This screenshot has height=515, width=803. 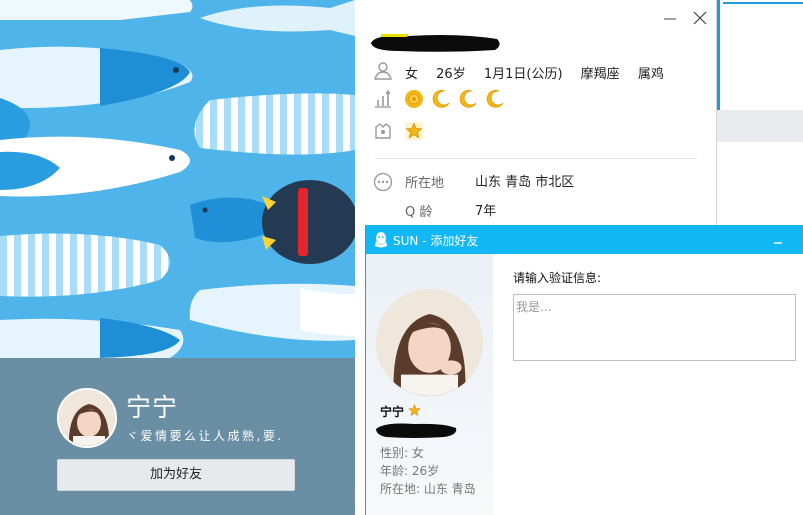 I want to click on basic-info-row: 女 26岁 1月1日(公历) 摩羯座 属鸡, so click(x=541, y=72).